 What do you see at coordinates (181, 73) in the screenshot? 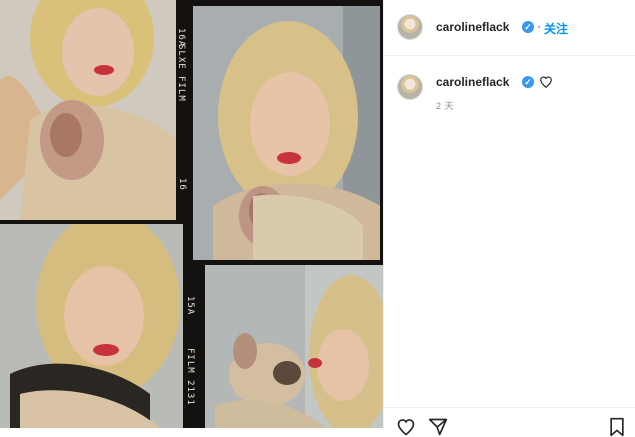
I see `film-mark-2: SLXE FILM` at bounding box center [181, 73].